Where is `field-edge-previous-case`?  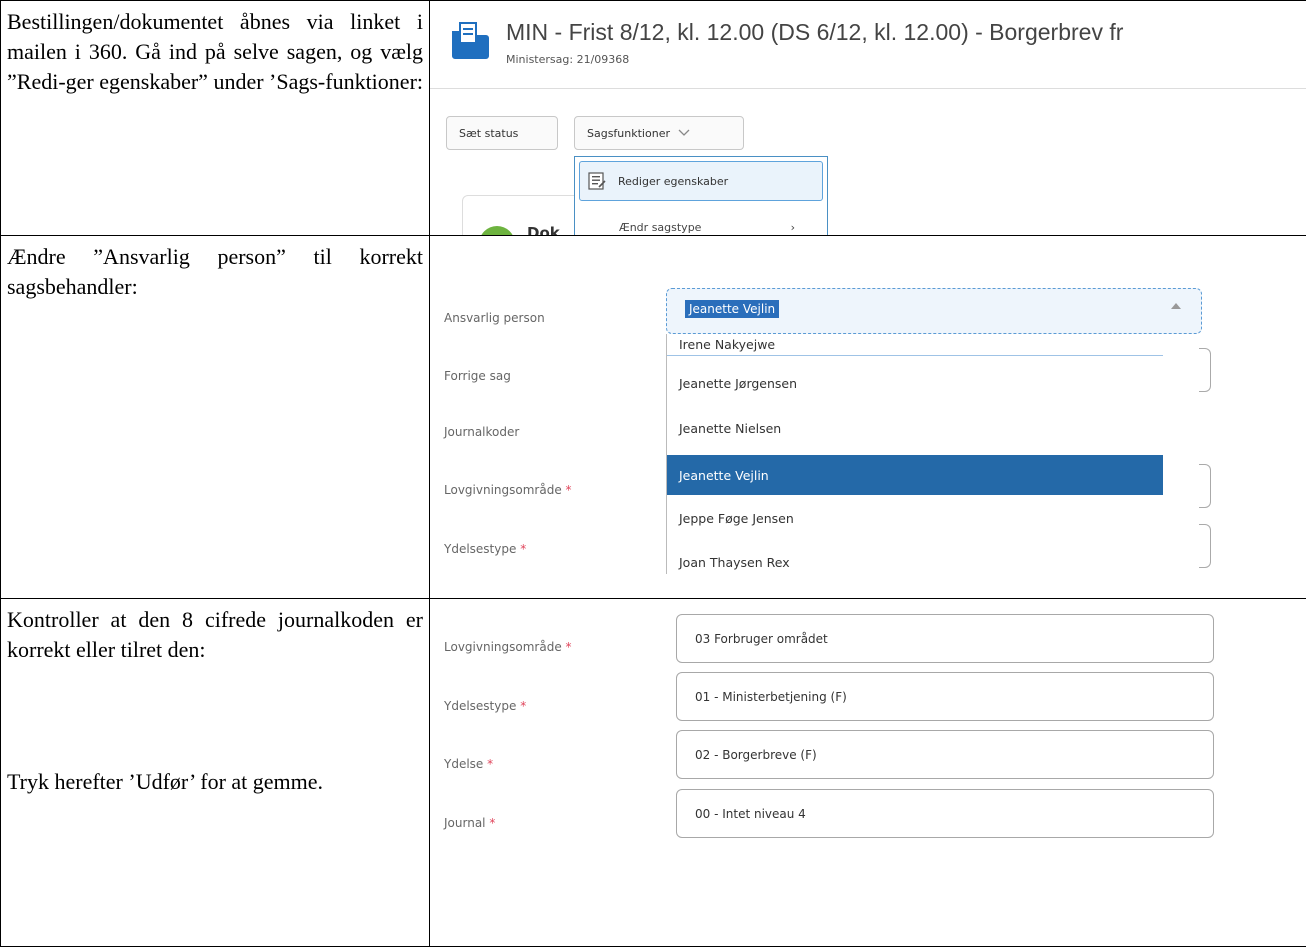 field-edge-previous-case is located at coordinates (1204, 370).